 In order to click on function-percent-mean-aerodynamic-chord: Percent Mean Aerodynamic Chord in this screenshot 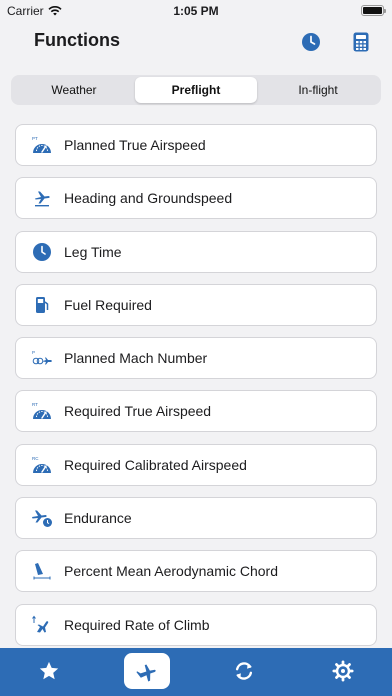, I will do `click(196, 571)`.